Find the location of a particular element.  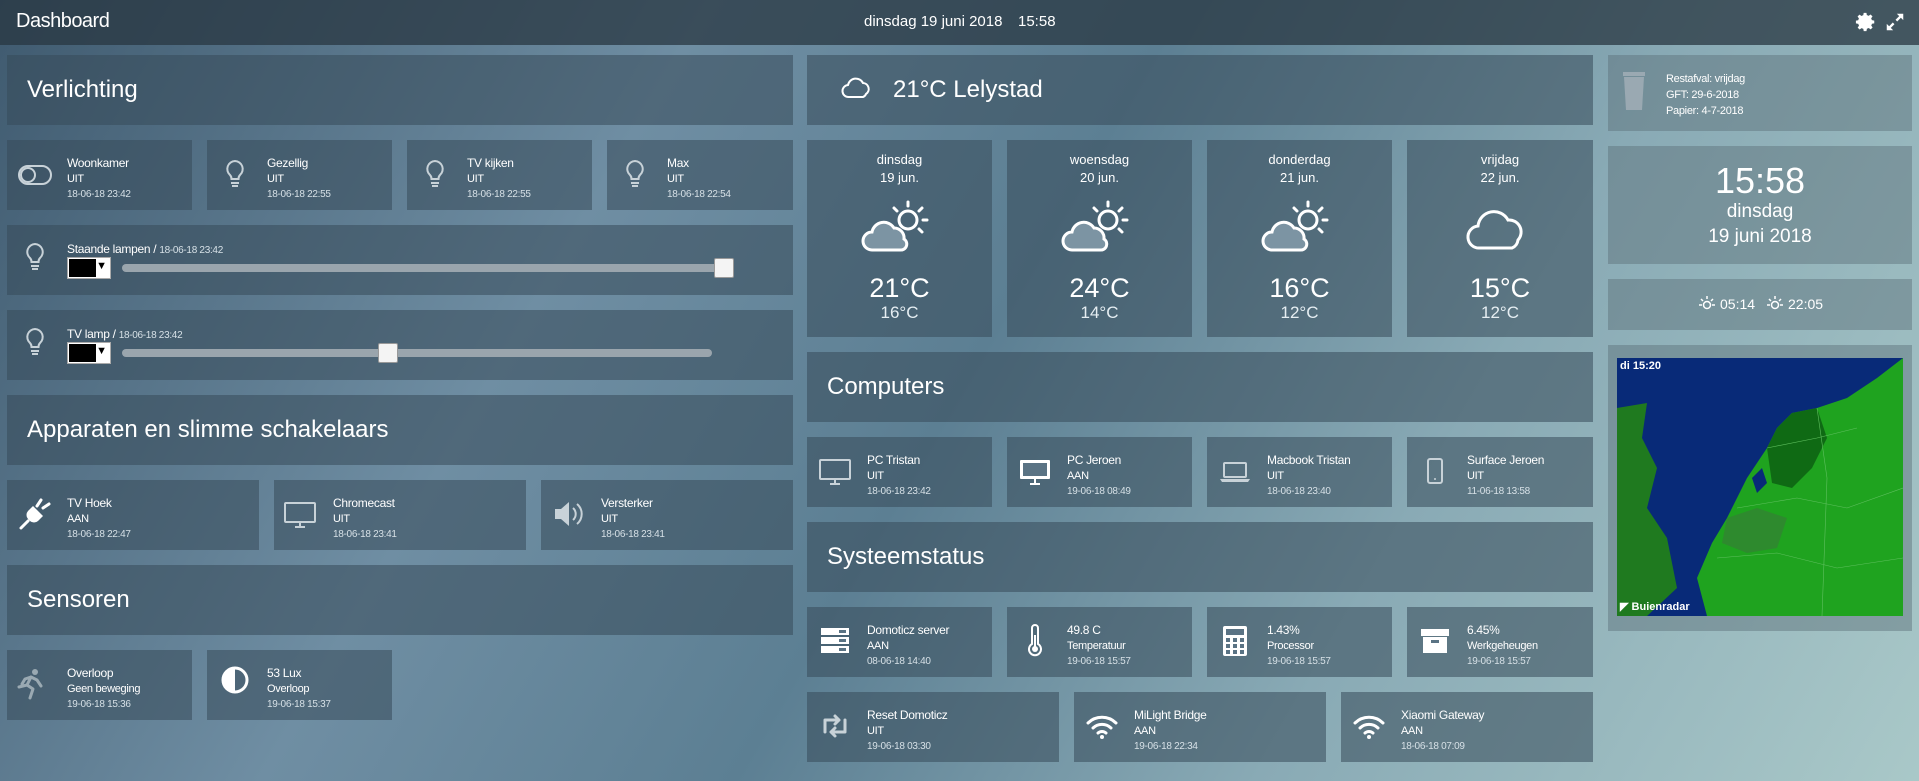

sunrise-time: 05:14 is located at coordinates (1738, 304).